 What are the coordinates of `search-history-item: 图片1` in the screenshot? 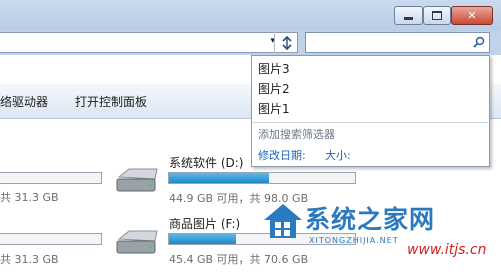 It's located at (274, 108).